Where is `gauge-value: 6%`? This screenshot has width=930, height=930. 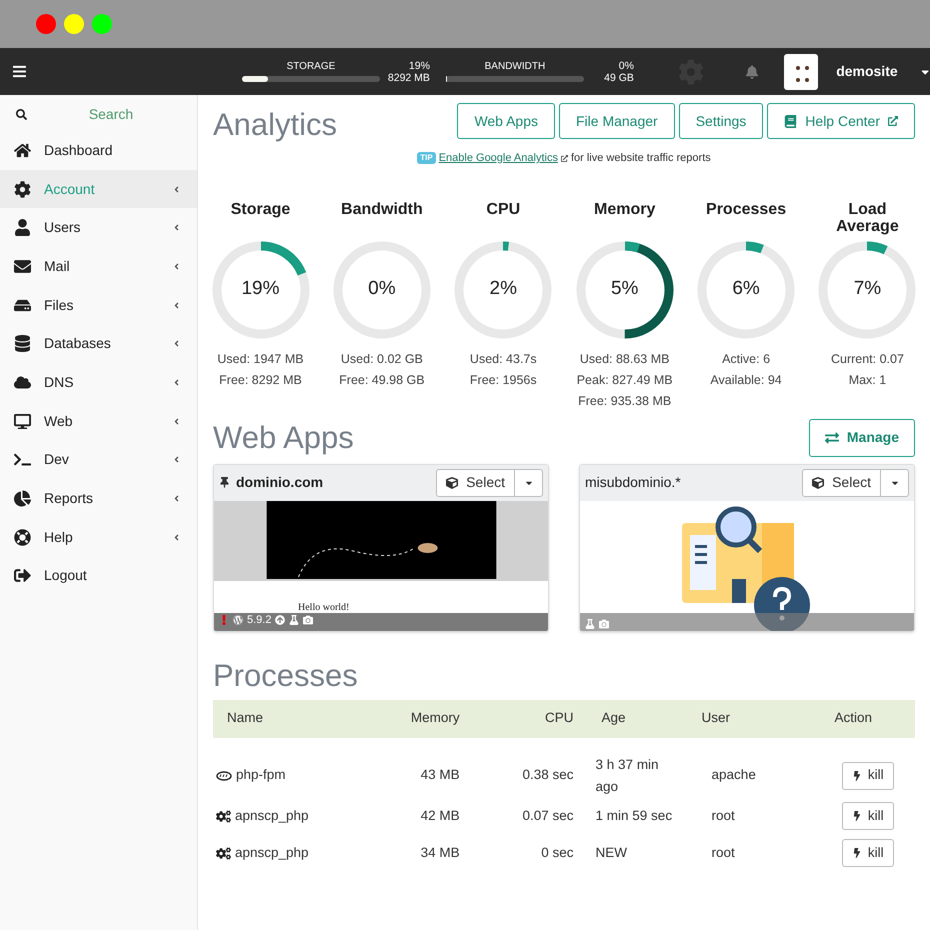
gauge-value: 6% is located at coordinates (746, 289).